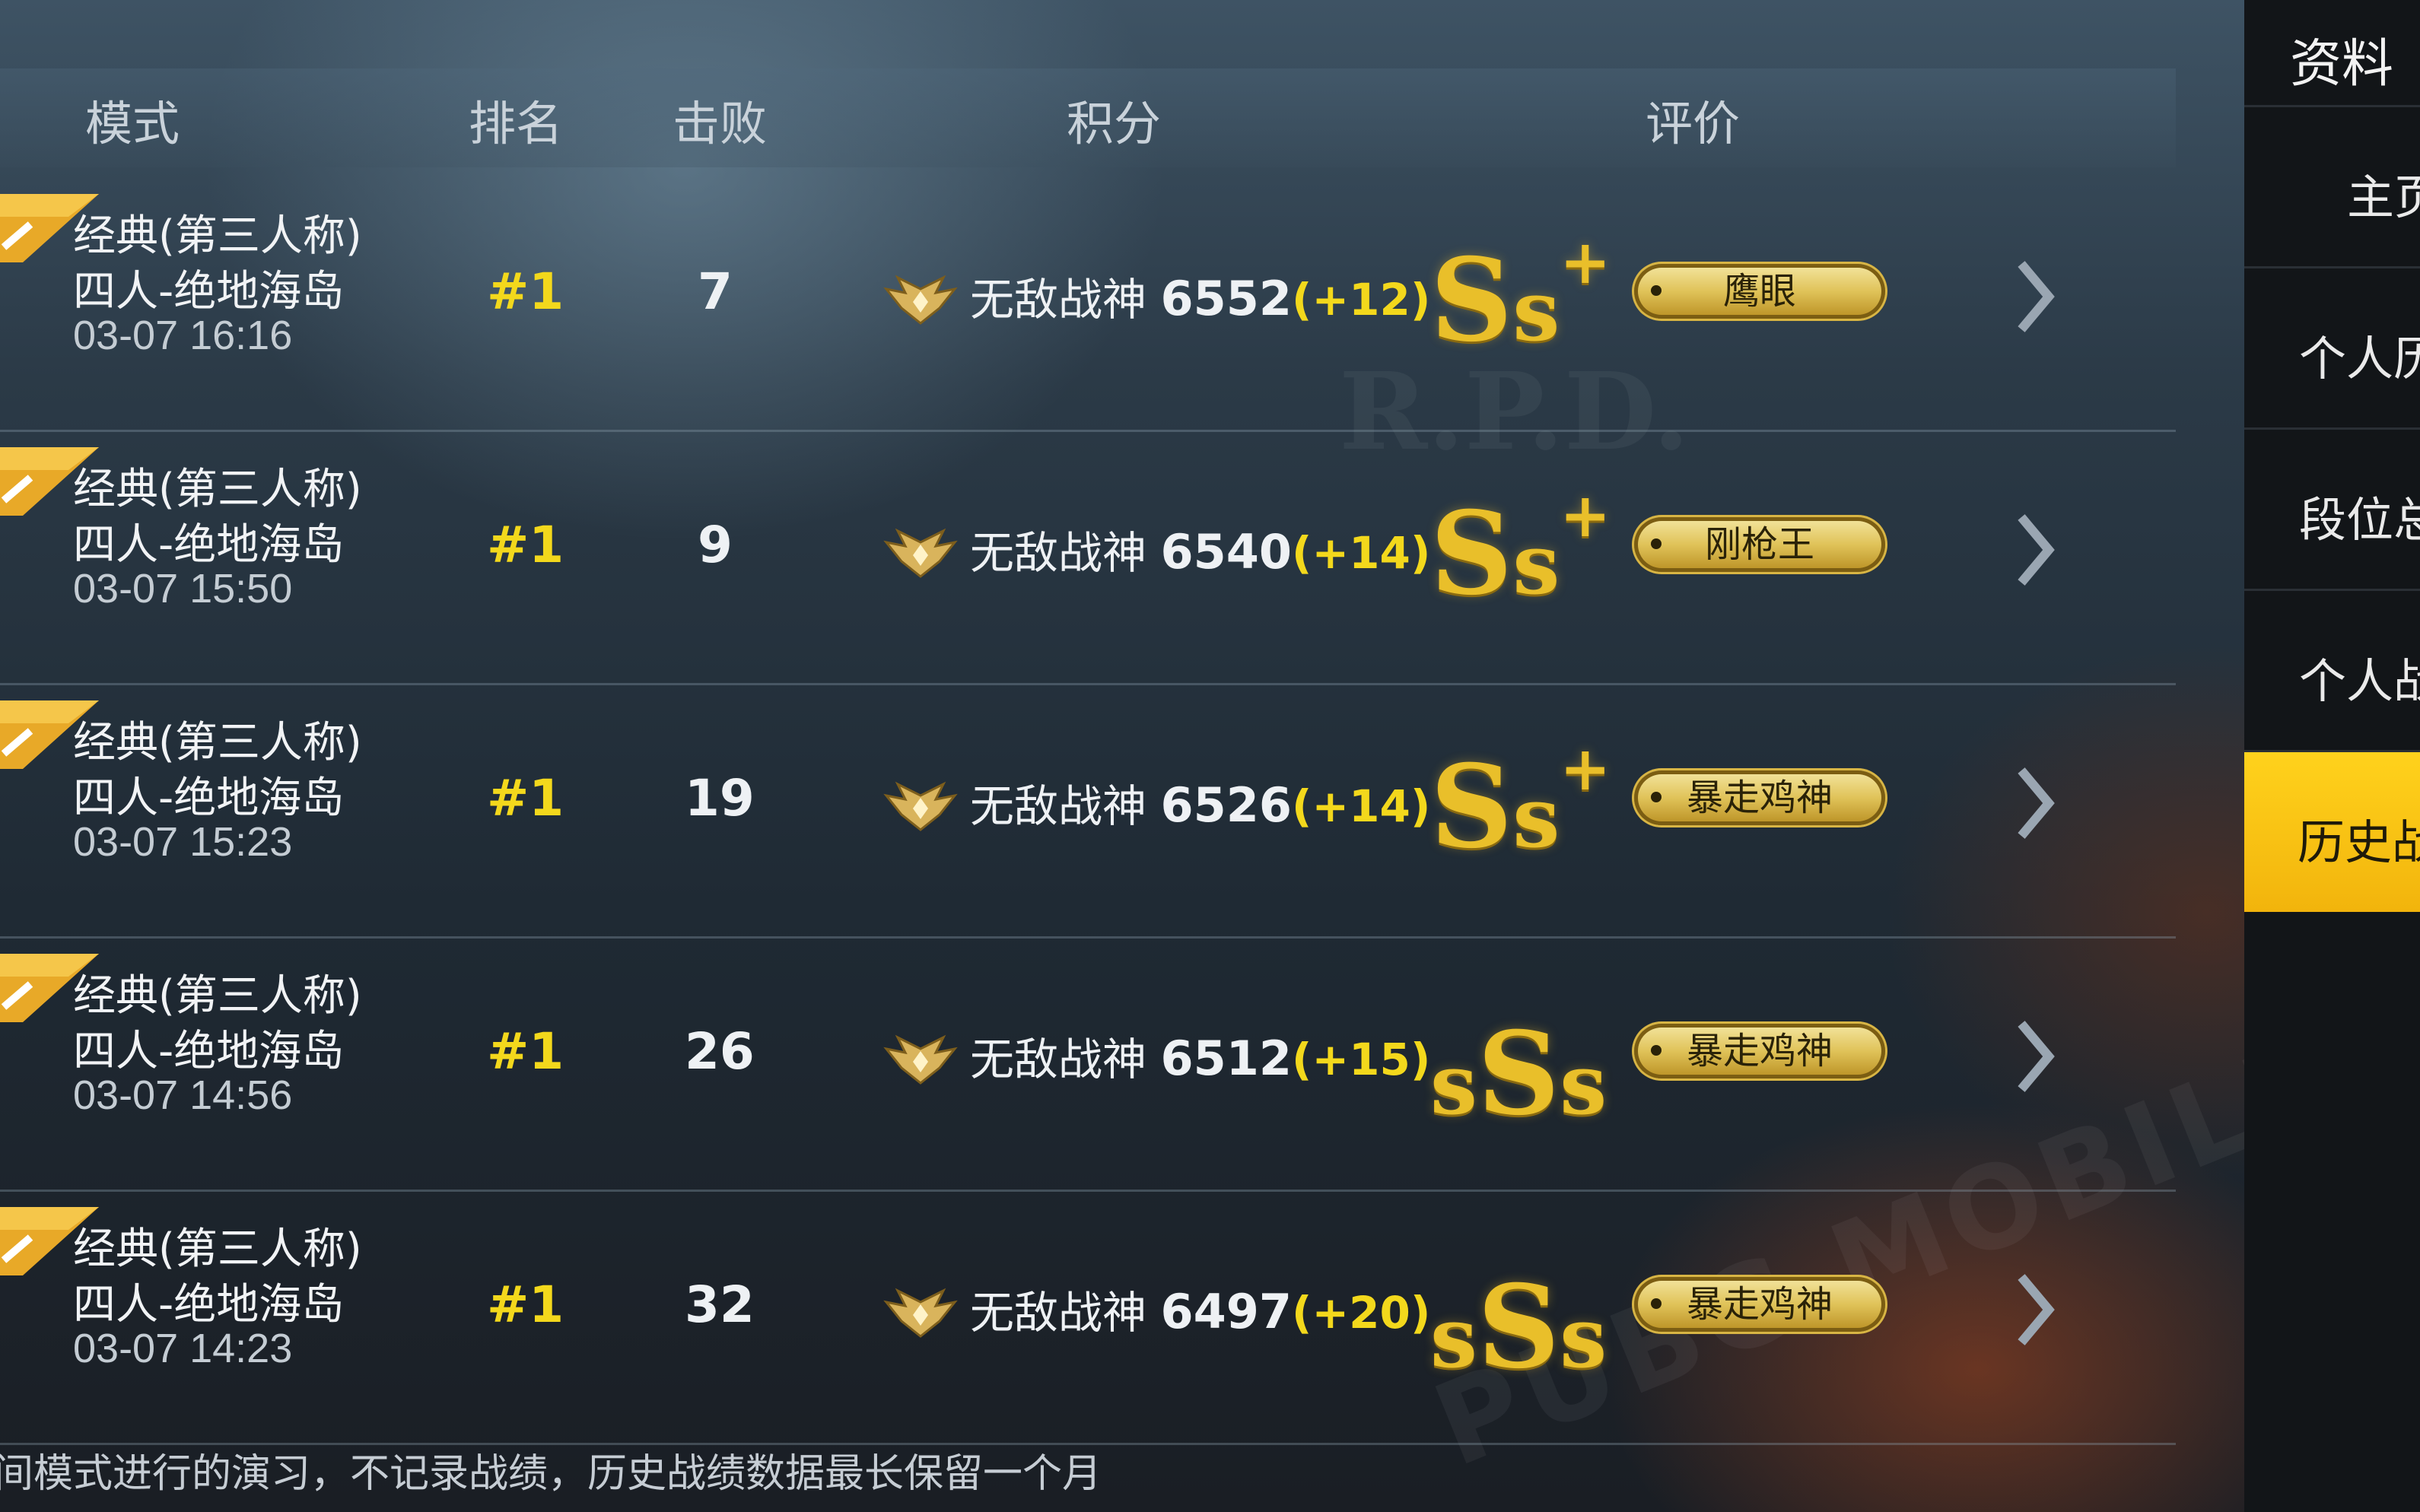  I want to click on sidebar-item-label: 段位总, so click(2359, 520).